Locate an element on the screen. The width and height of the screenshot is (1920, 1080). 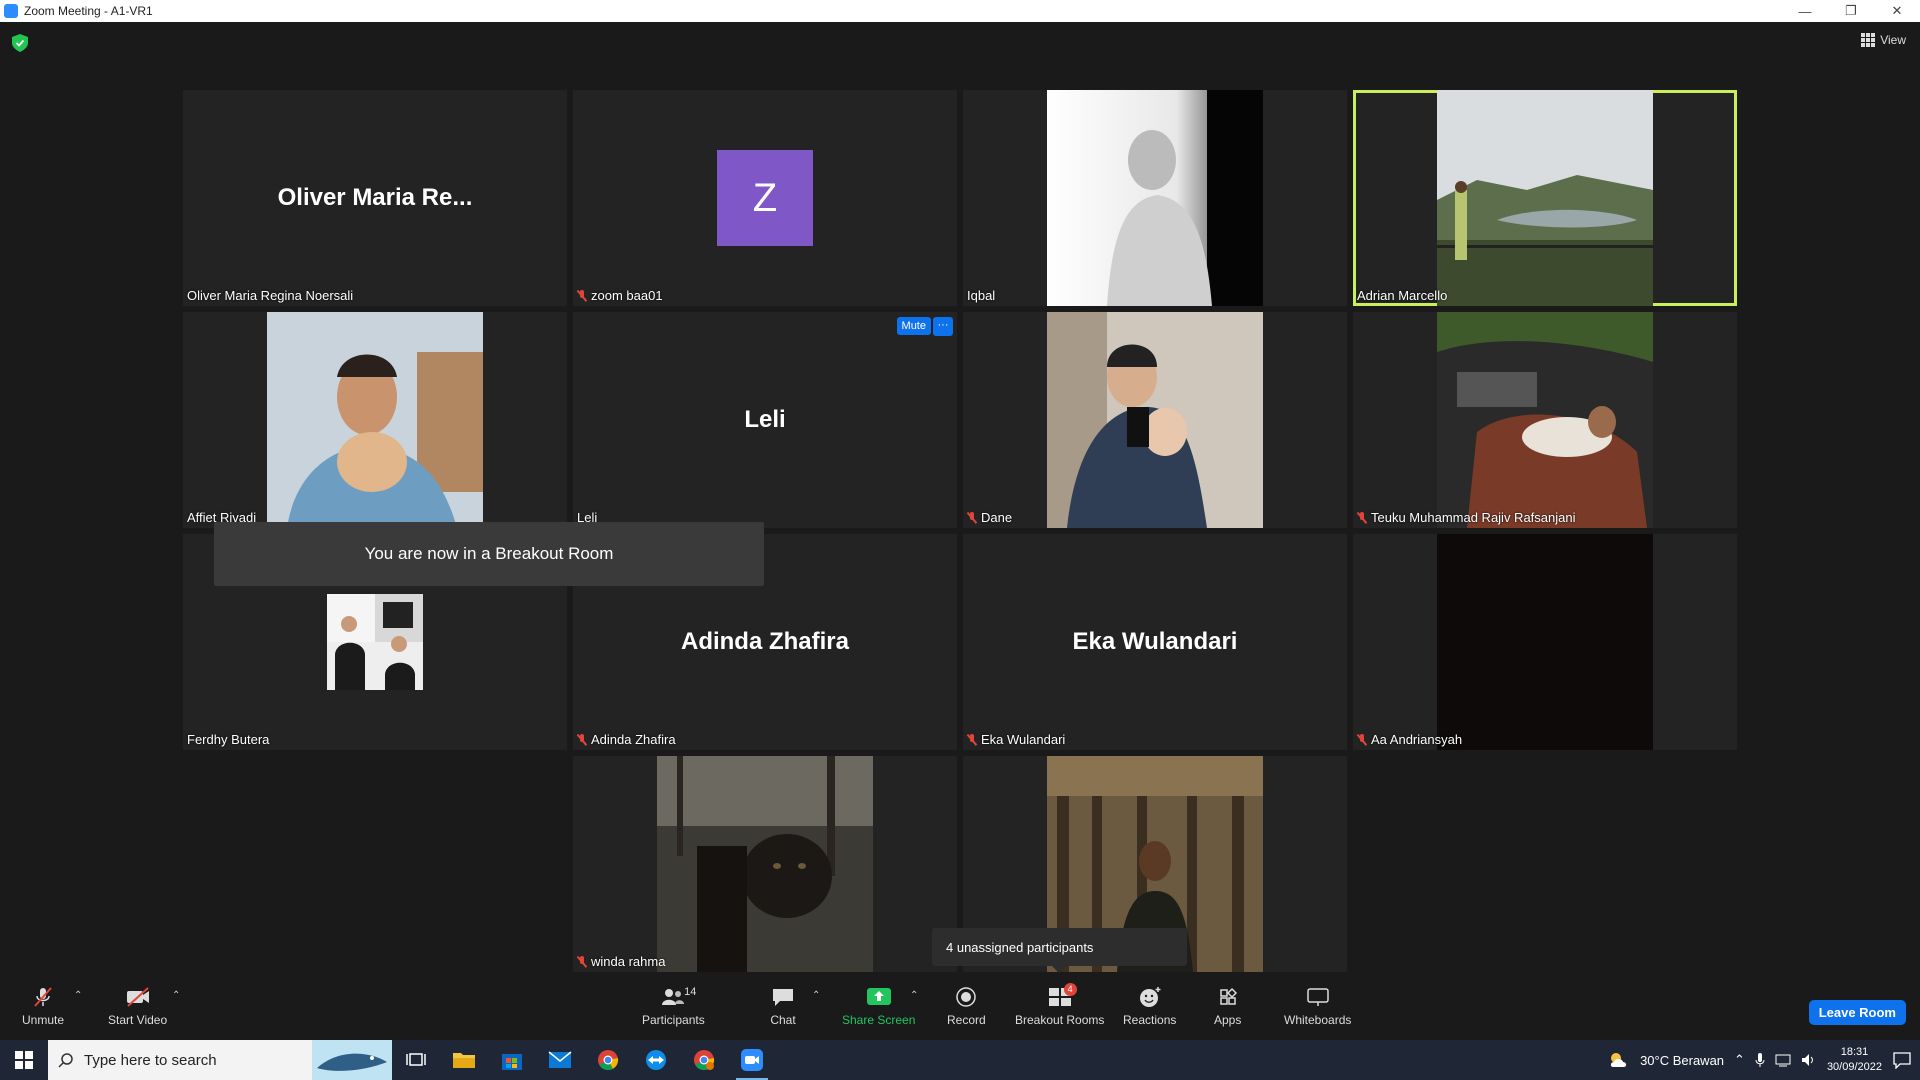
microphone-icon is located at coordinates (1760, 1060).